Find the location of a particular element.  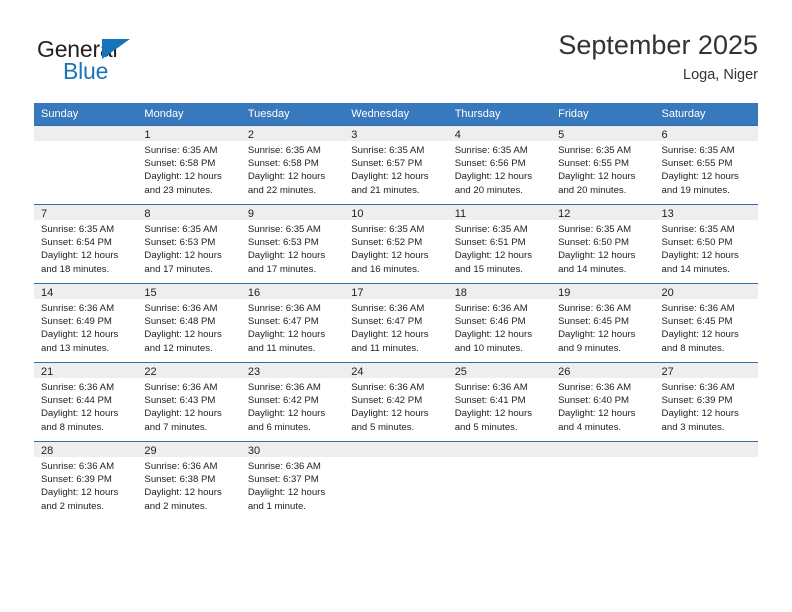

day-detail-line: Sunset: 6:56 PM is located at coordinates (490, 164).